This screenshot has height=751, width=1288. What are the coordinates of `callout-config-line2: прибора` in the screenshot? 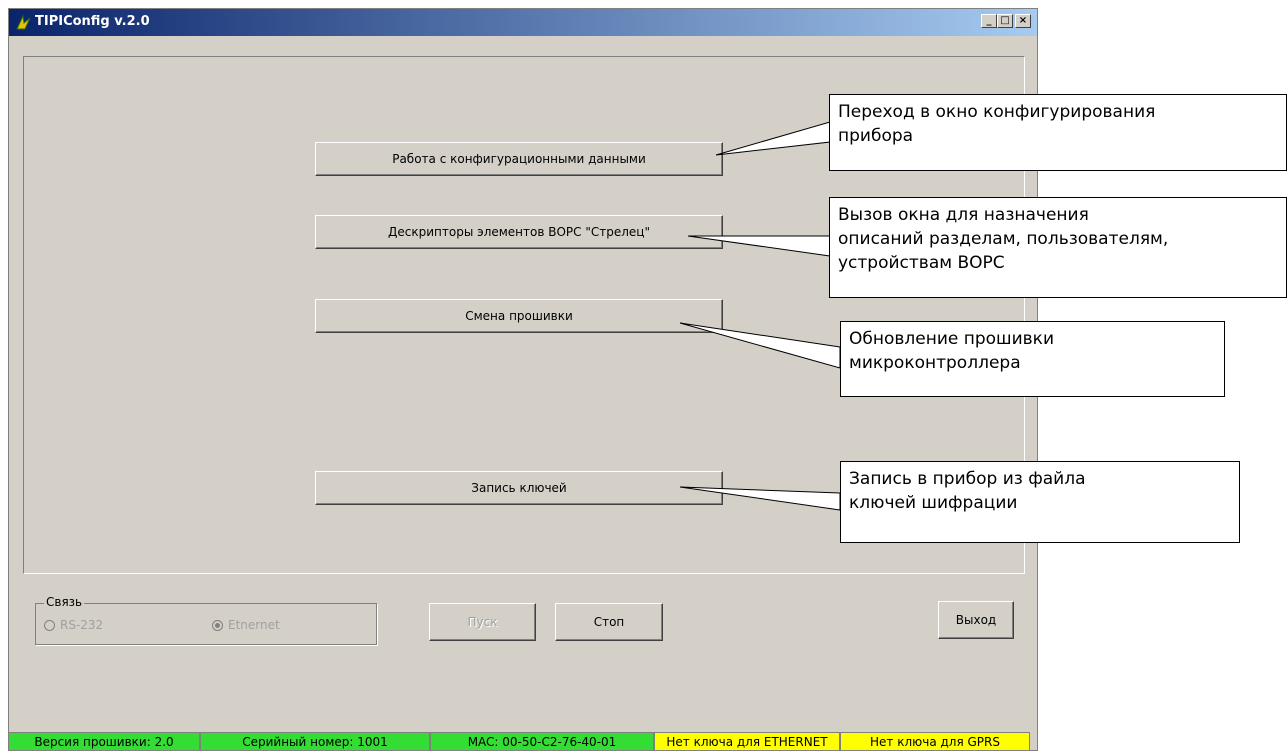 It's located at (876, 136).